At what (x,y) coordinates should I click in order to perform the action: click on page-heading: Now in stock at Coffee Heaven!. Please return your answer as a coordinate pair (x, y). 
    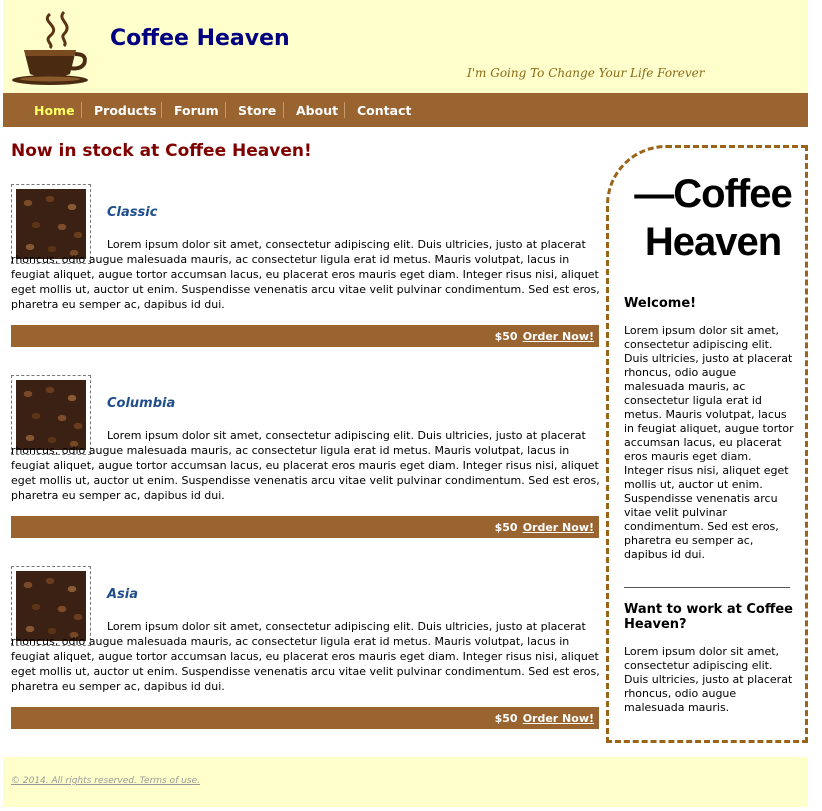
    Looking at the image, I should click on (161, 151).